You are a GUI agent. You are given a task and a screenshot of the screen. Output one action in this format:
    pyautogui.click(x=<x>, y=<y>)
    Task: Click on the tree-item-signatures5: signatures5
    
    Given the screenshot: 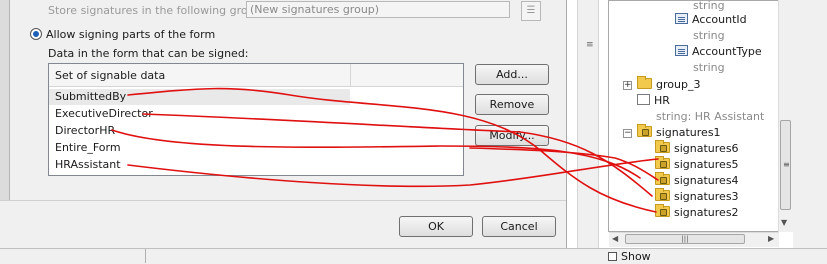 What is the action you would take?
    pyautogui.click(x=697, y=164)
    